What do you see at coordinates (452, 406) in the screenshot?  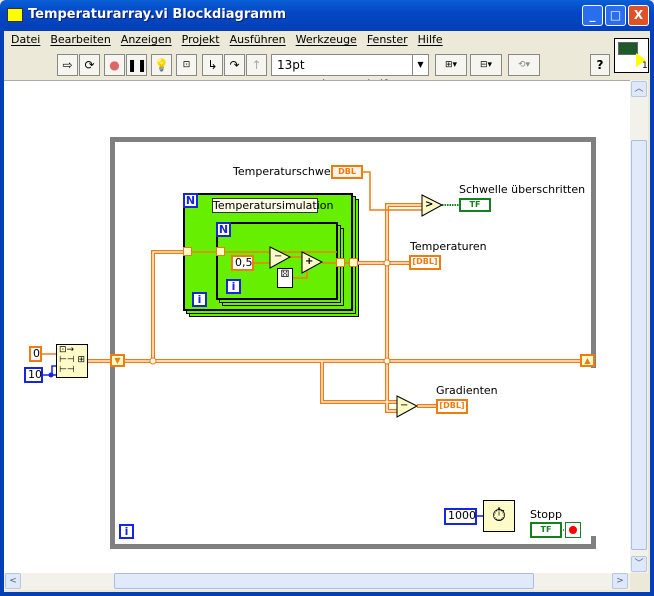 I see `gradient-indicator: [DBL]` at bounding box center [452, 406].